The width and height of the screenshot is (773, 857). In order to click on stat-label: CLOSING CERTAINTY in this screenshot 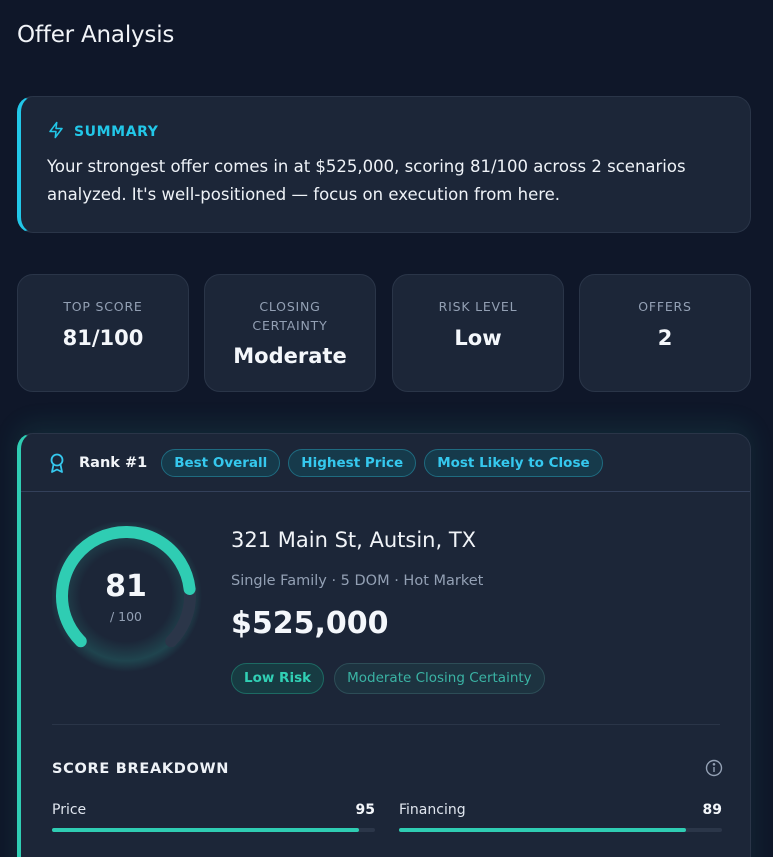, I will do `click(290, 316)`.